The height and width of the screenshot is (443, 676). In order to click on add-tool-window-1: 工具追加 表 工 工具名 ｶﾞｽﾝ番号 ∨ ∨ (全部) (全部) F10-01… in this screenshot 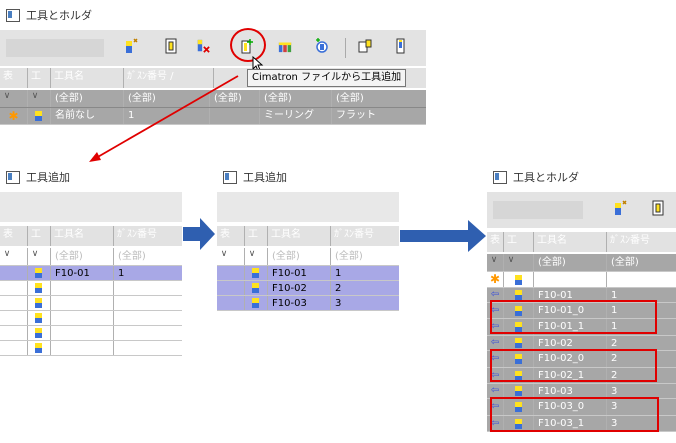, I will do `click(91, 259)`.